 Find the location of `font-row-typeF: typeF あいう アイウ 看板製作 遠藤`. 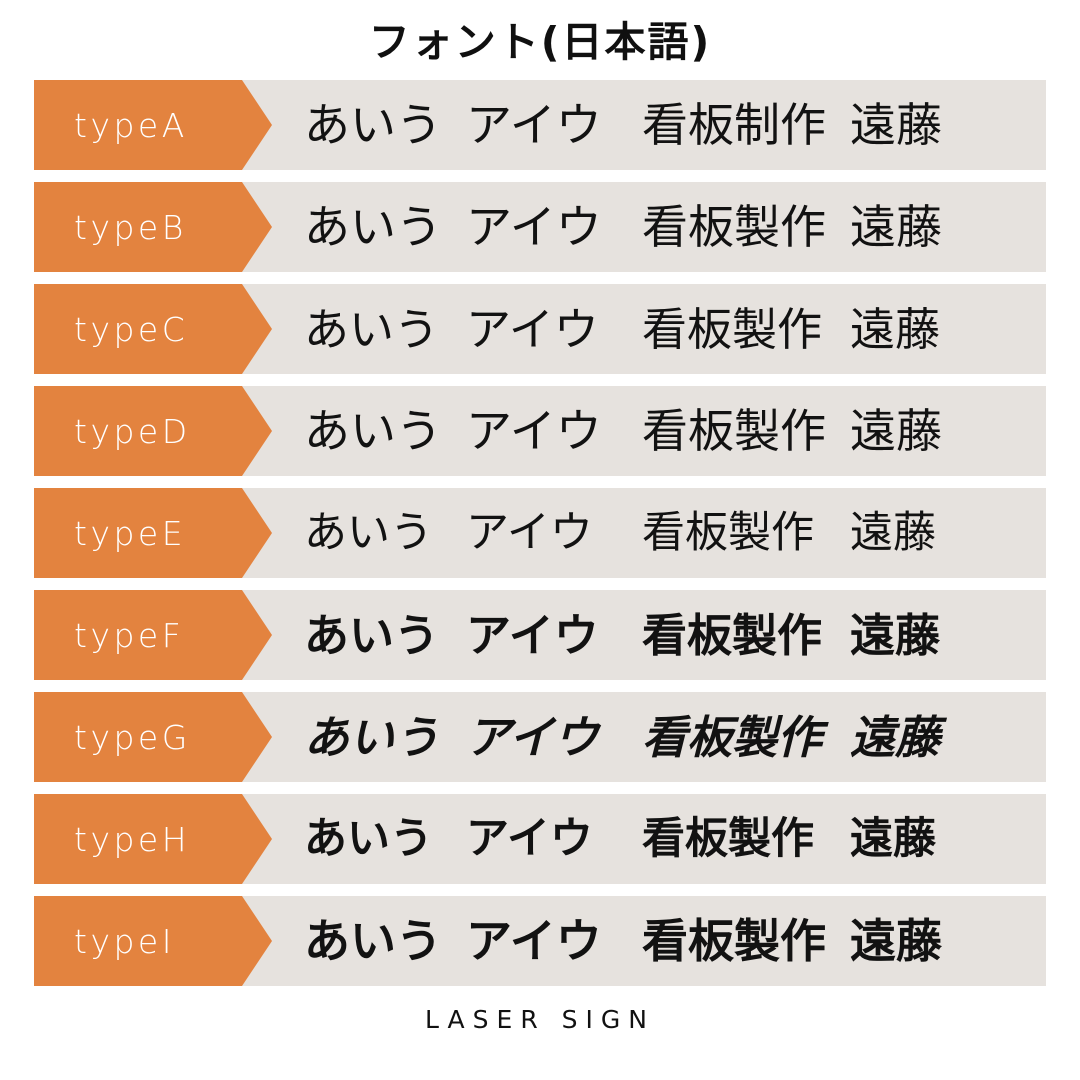

font-row-typeF: typeF あいう アイウ 看板製作 遠藤 is located at coordinates (540, 635).